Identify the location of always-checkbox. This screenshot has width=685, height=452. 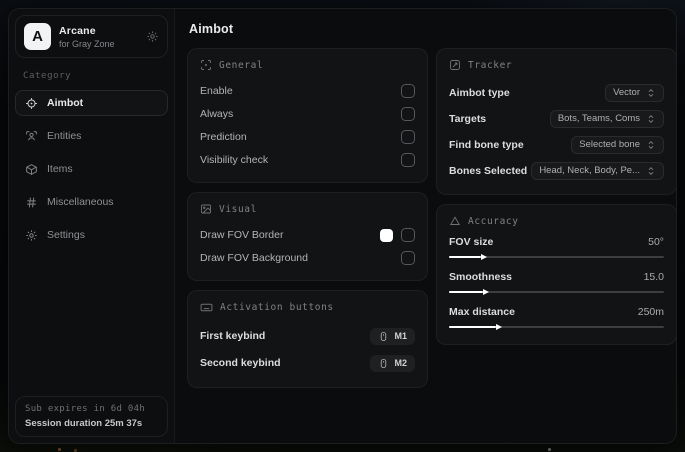
(408, 114).